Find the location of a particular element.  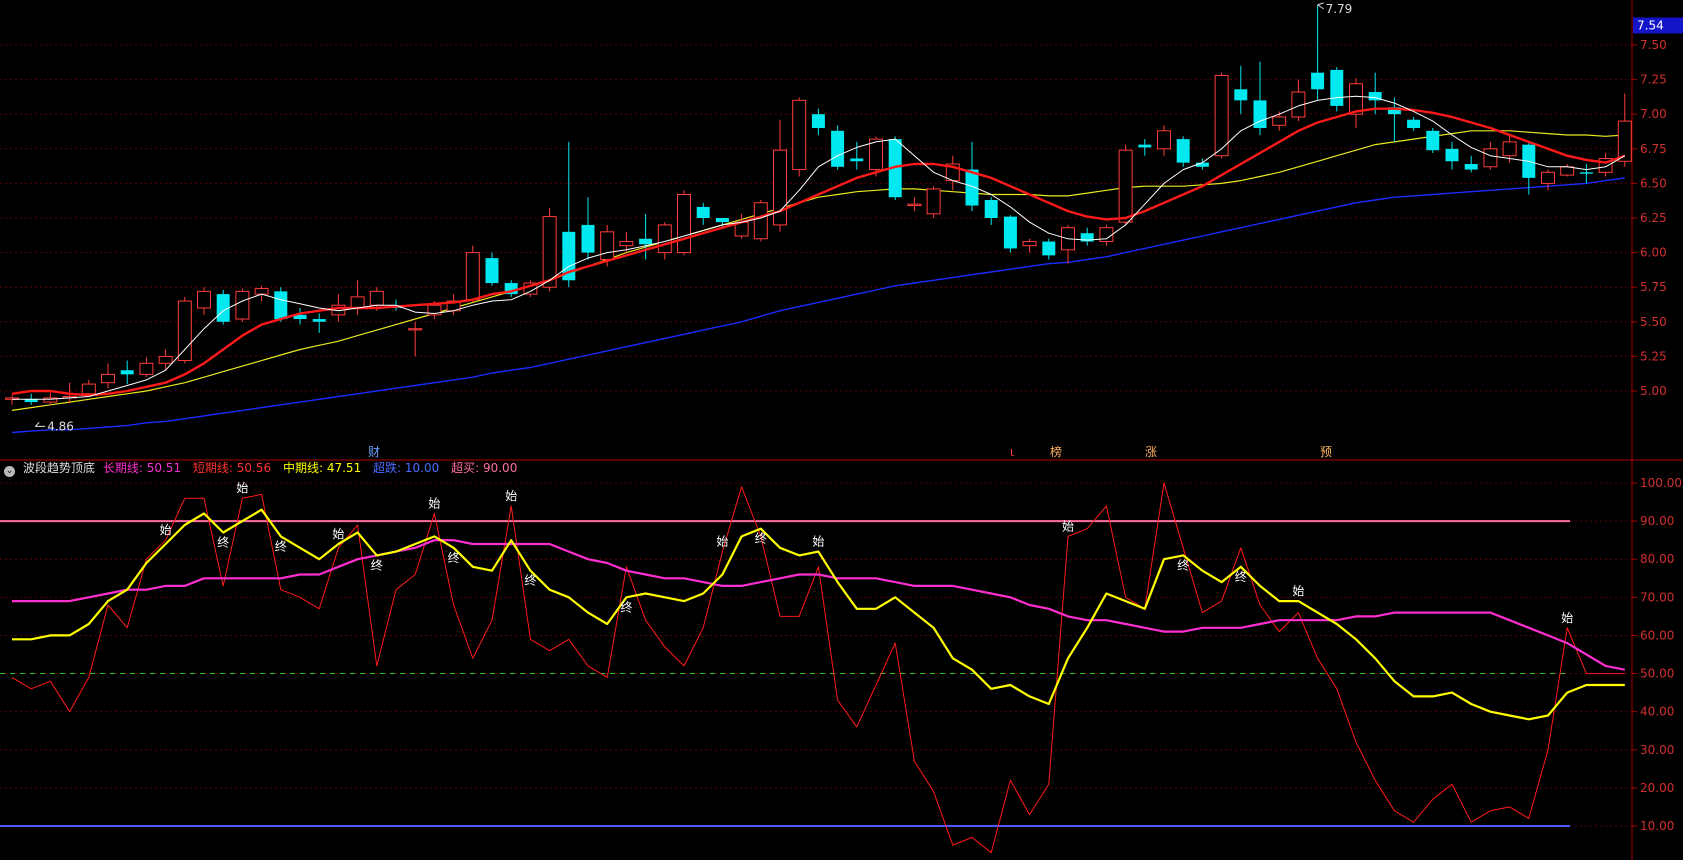

event-marker: ι is located at coordinates (1012, 452).